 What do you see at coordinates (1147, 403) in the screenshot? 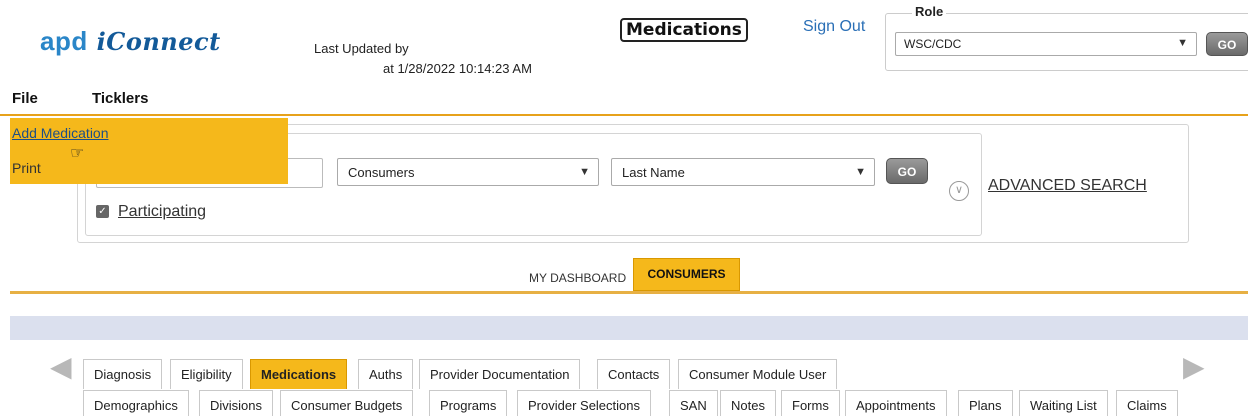
I see `tab-claims: Claims` at bounding box center [1147, 403].